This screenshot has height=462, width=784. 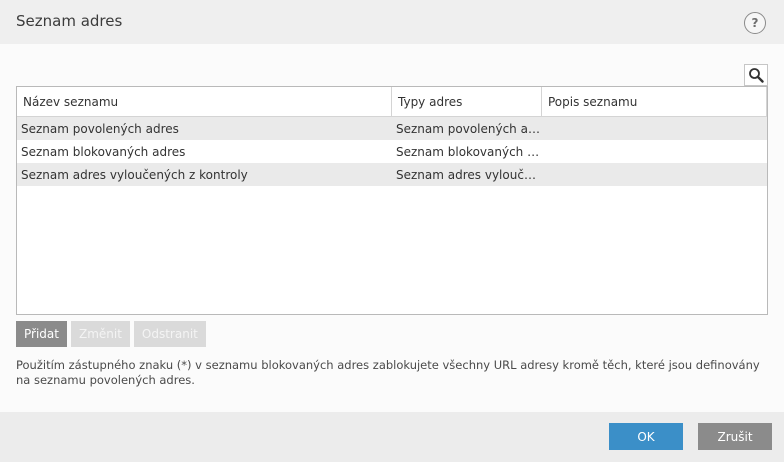 I want to click on edit-button: Změnit, so click(x=100, y=334).